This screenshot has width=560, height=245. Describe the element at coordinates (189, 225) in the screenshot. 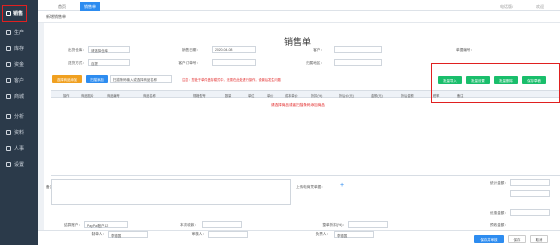

I see `received-label: 本次收款：` at that location.